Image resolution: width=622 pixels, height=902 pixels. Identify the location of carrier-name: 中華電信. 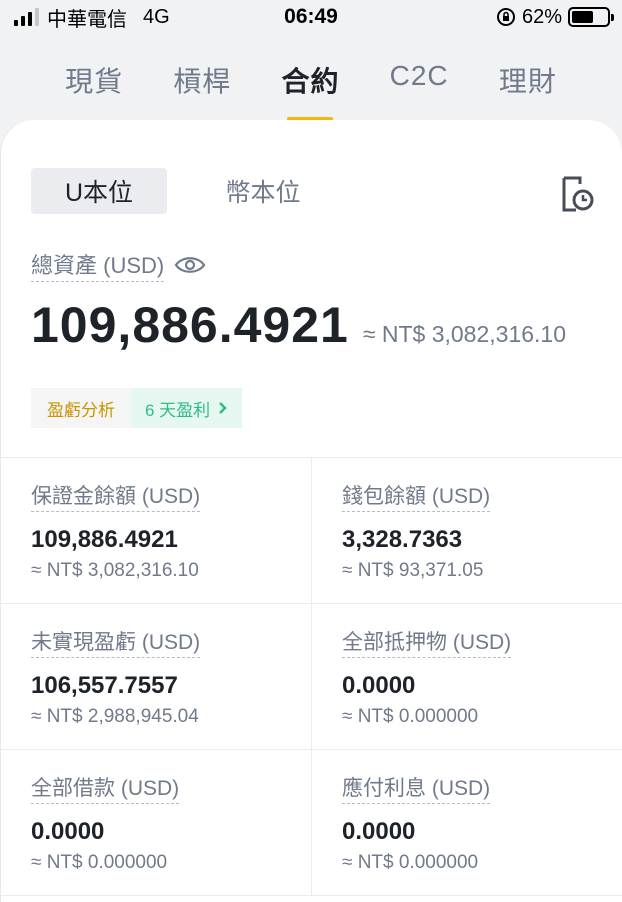
(87, 19).